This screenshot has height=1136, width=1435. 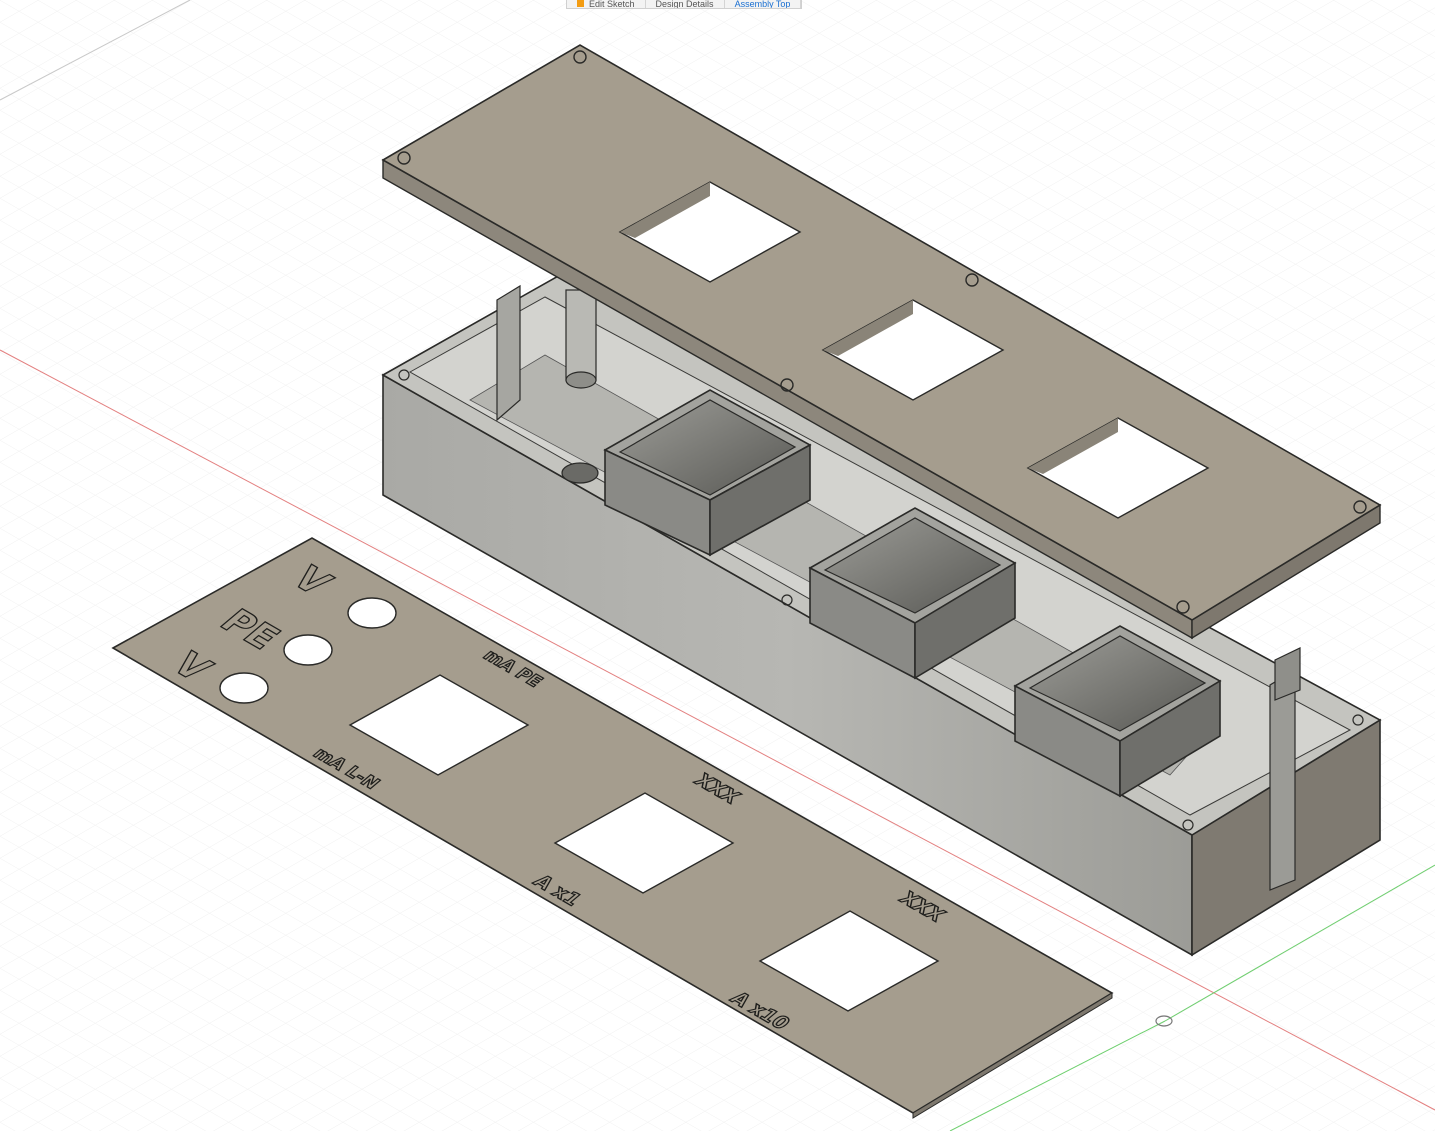 What do you see at coordinates (580, 3) in the screenshot?
I see `sketch-icon` at bounding box center [580, 3].